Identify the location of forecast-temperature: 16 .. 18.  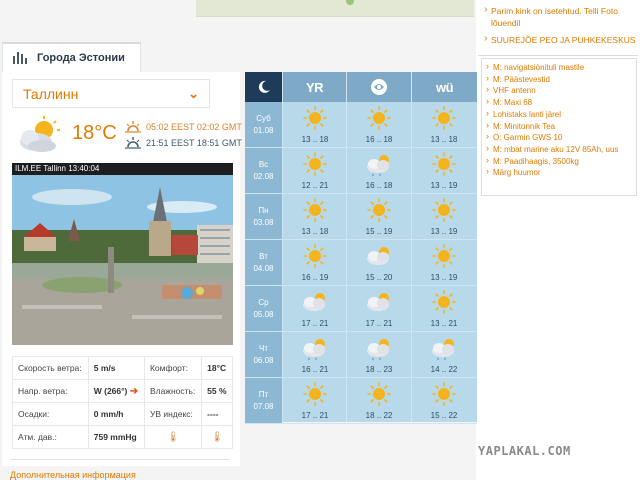
(379, 185).